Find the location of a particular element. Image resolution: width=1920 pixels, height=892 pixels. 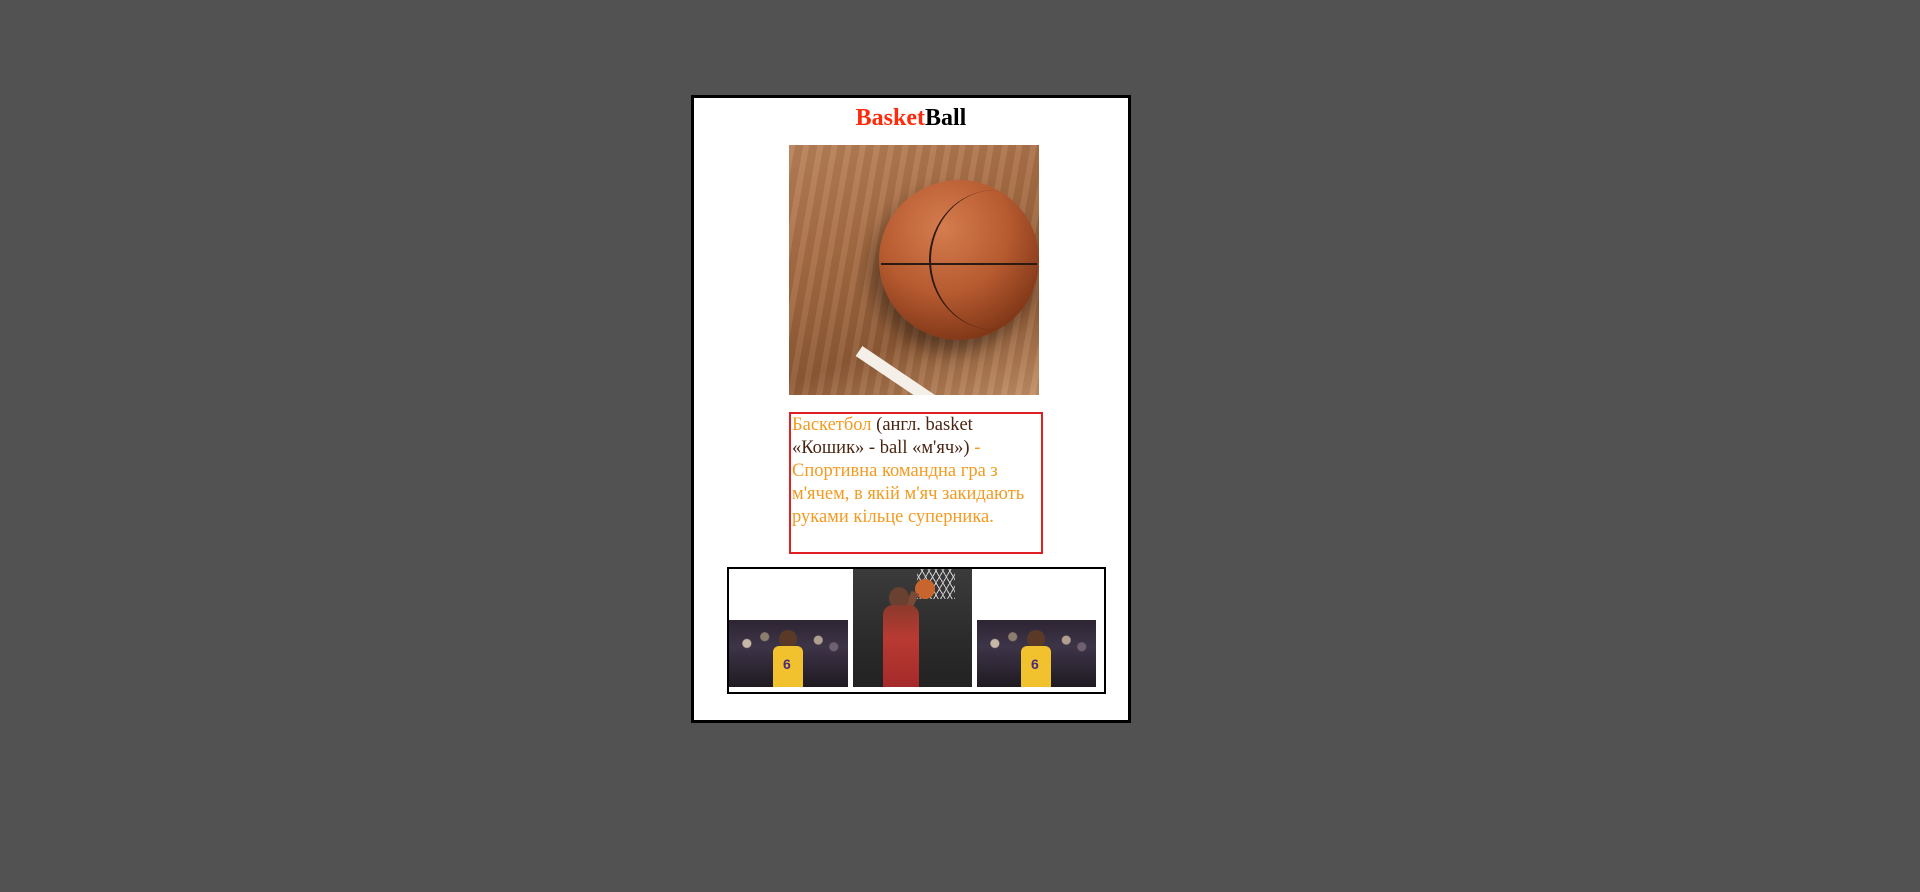

photo-gallery is located at coordinates (916, 630).